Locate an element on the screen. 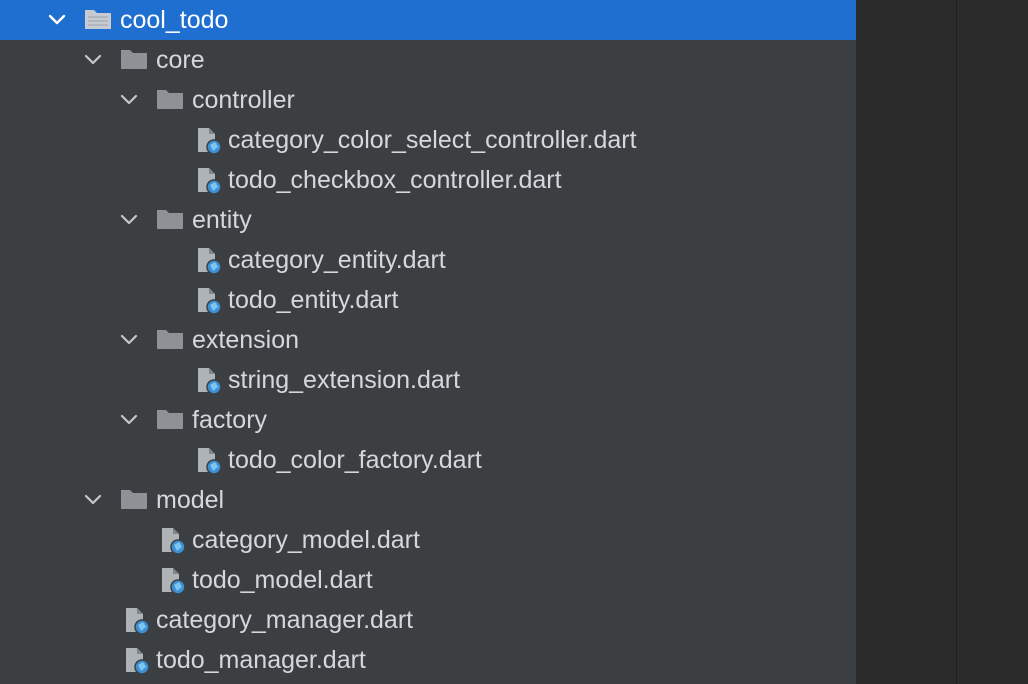 The height and width of the screenshot is (684, 1028). tree-row-todo-checkbox-controller: todo_checkbox_controller.dart is located at coordinates (428, 180).